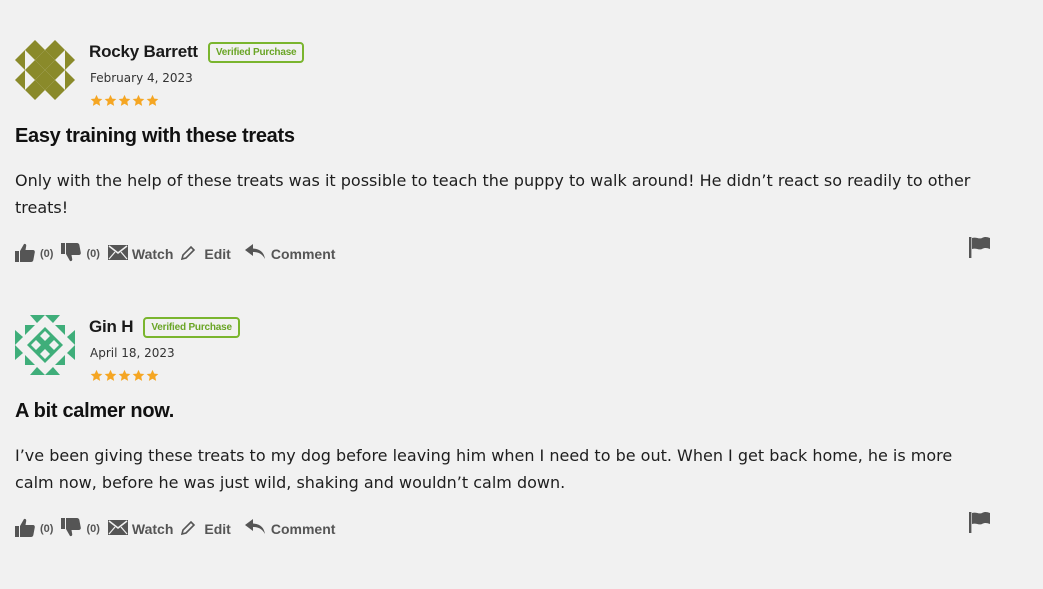 The height and width of the screenshot is (589, 1043). I want to click on review-author: Gin H, so click(111, 326).